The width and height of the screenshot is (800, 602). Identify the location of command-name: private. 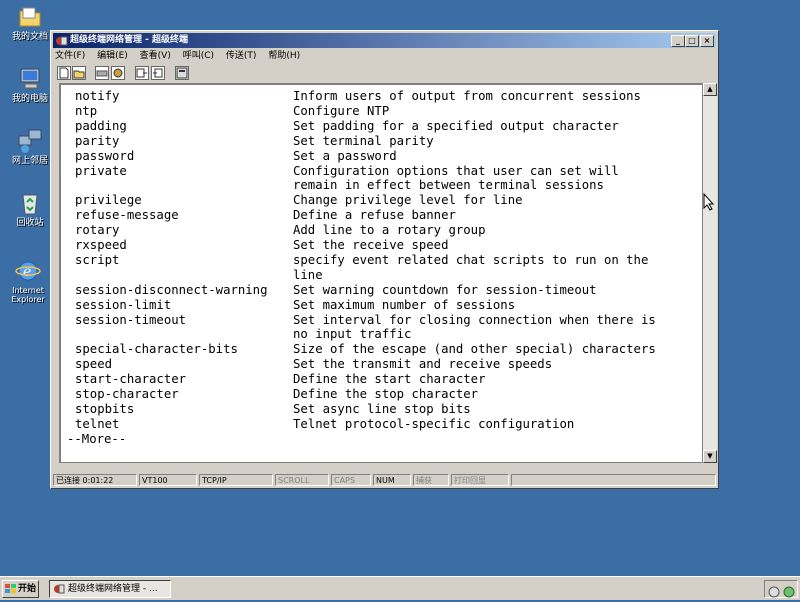
(101, 170).